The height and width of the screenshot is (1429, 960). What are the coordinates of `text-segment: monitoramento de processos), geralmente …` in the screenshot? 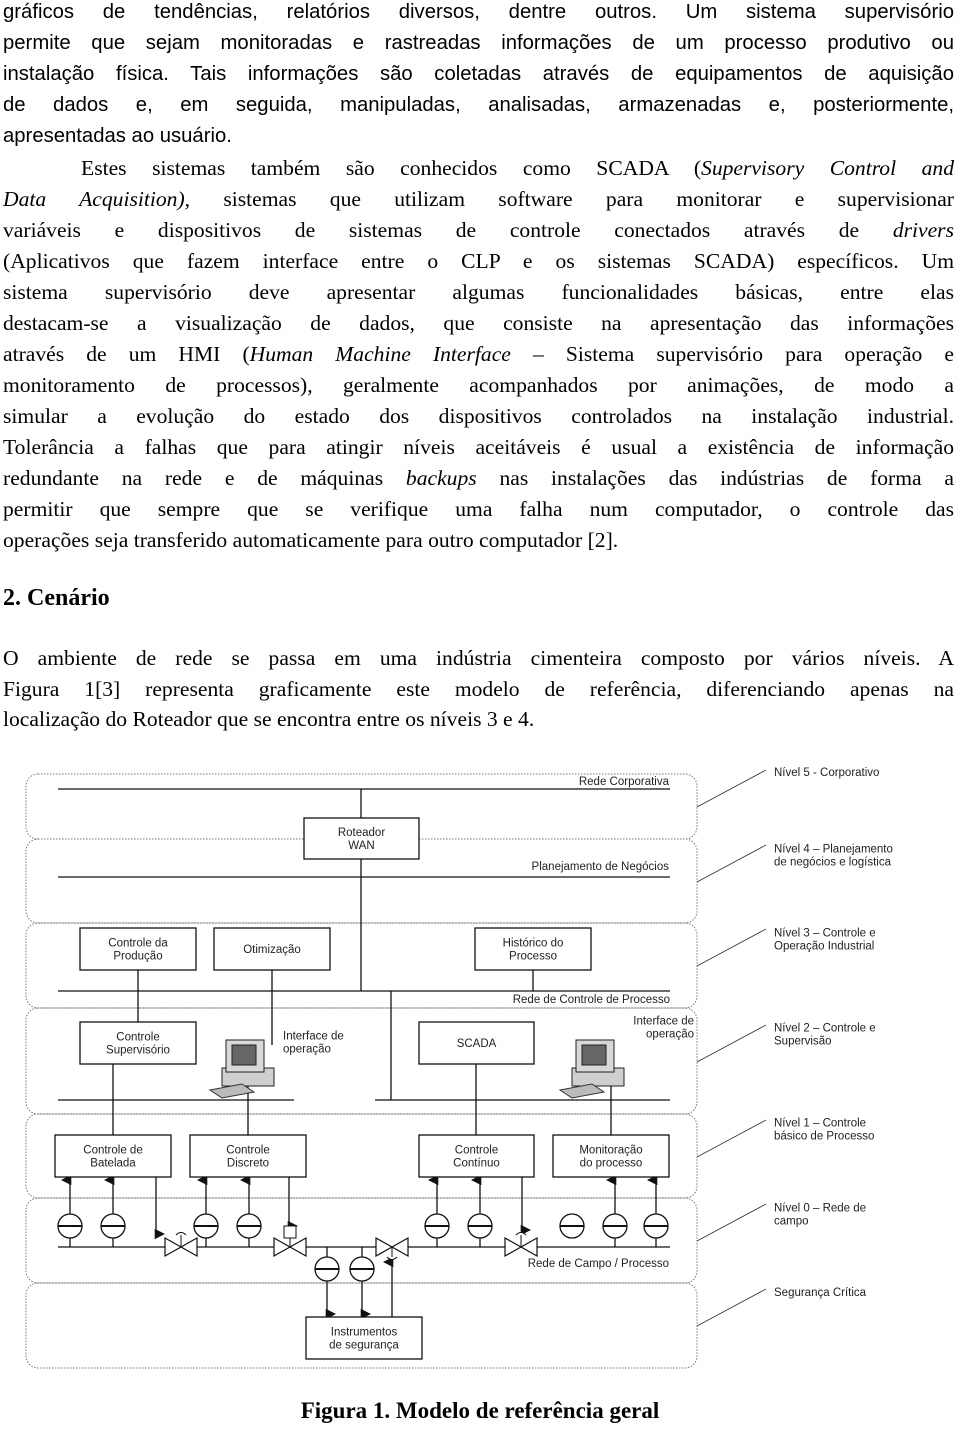 It's located at (478, 385).